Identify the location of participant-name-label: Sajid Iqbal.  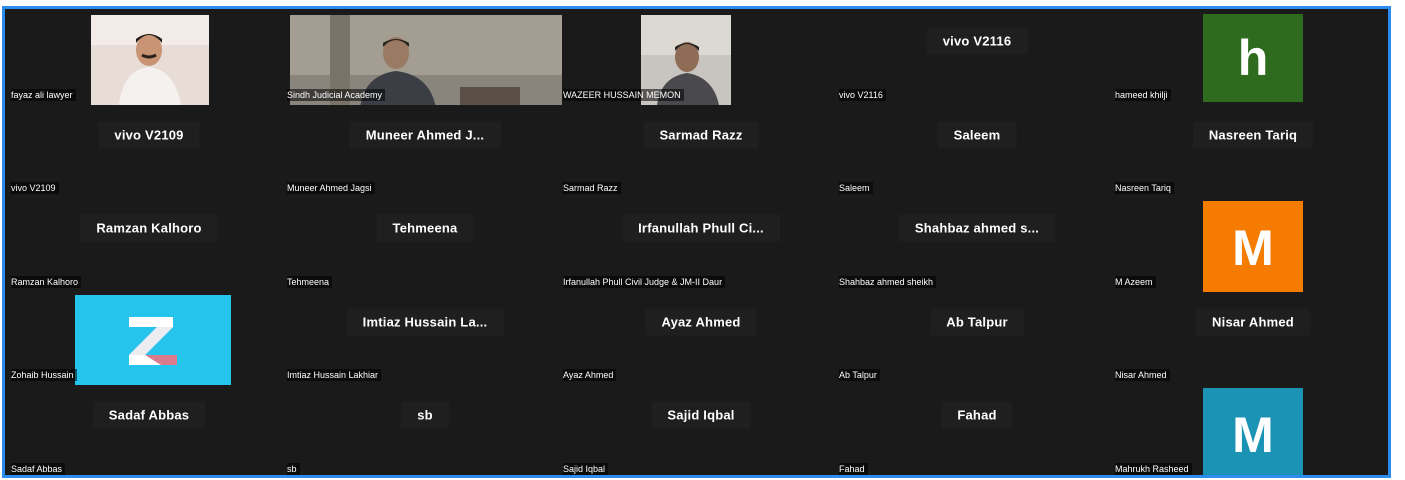
(586, 468).